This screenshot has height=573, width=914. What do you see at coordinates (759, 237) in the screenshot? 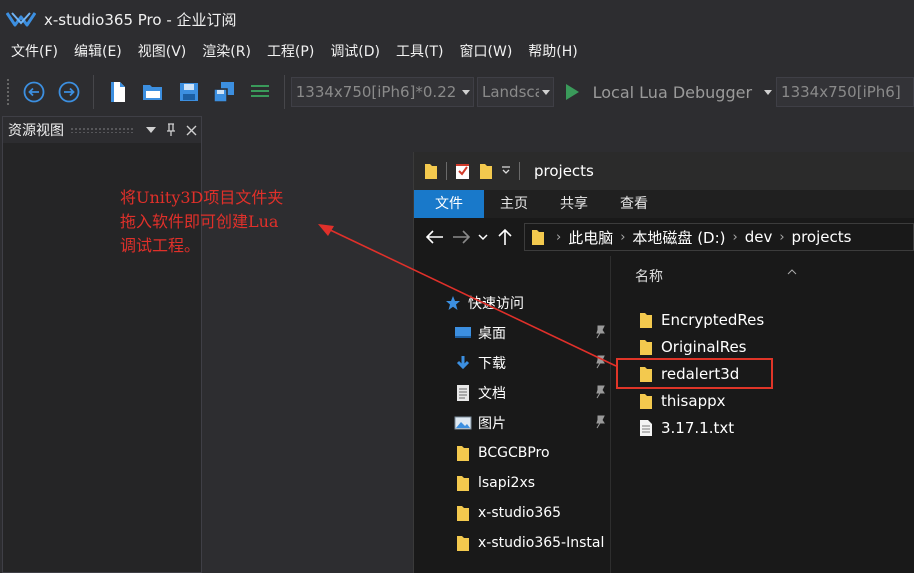
I see `breadcrumb-dev: dev` at bounding box center [759, 237].